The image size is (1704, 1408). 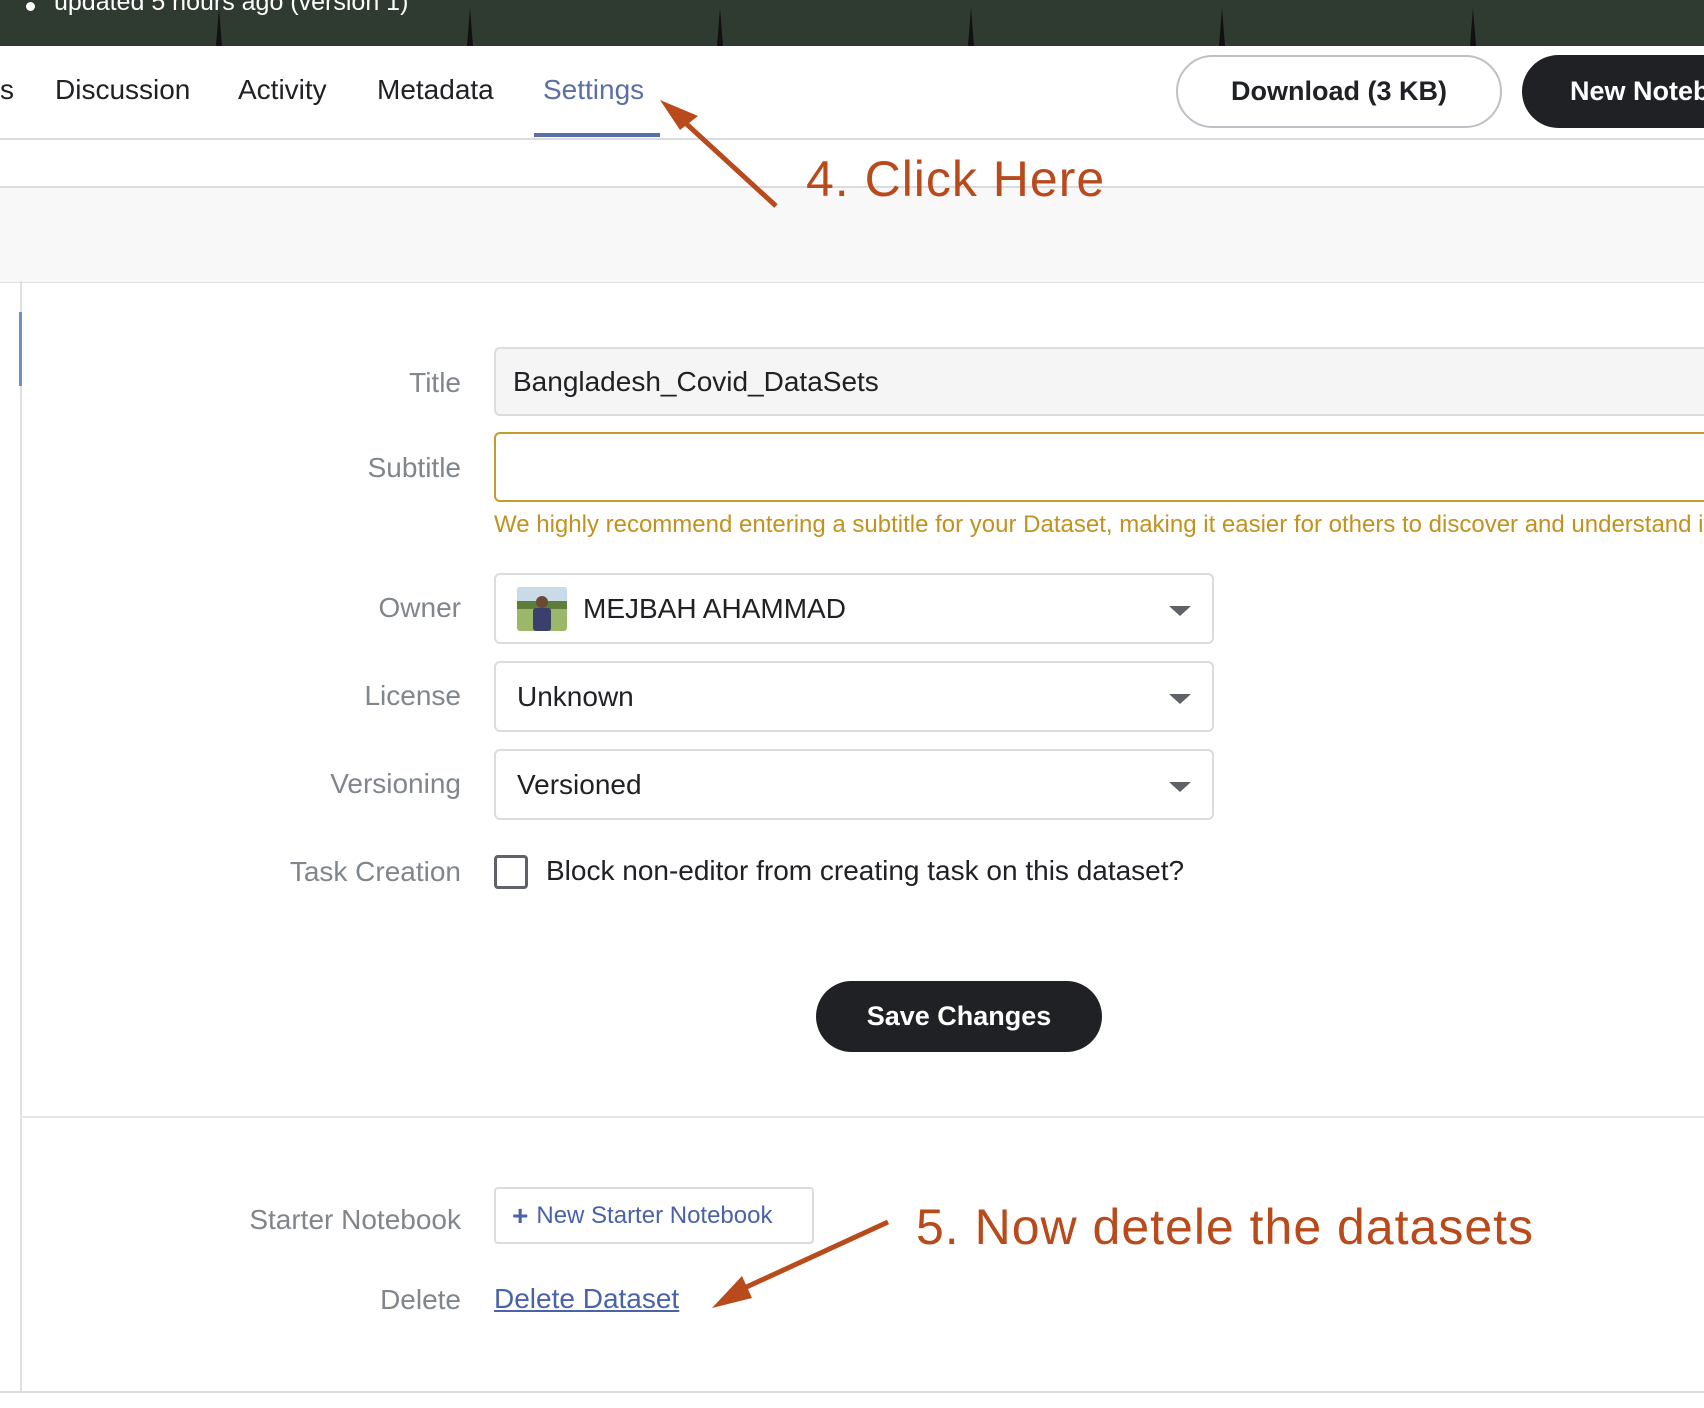 What do you see at coordinates (7, 90) in the screenshot?
I see `tab-partial: s` at bounding box center [7, 90].